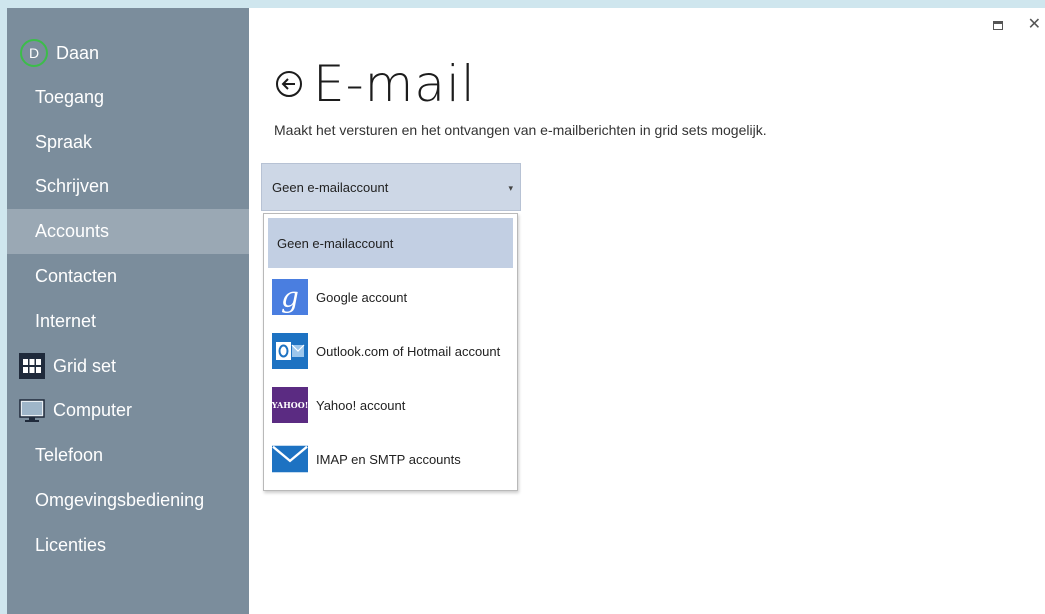 The height and width of the screenshot is (614, 1045). Describe the element at coordinates (128, 455) in the screenshot. I see `sidebar-item-telefoon: Telefoon` at that location.